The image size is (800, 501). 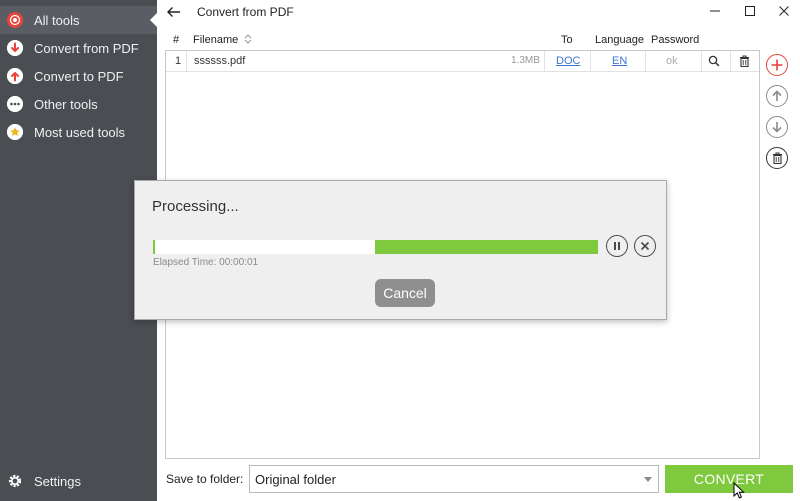 I want to click on plus-icon, so click(x=777, y=65).